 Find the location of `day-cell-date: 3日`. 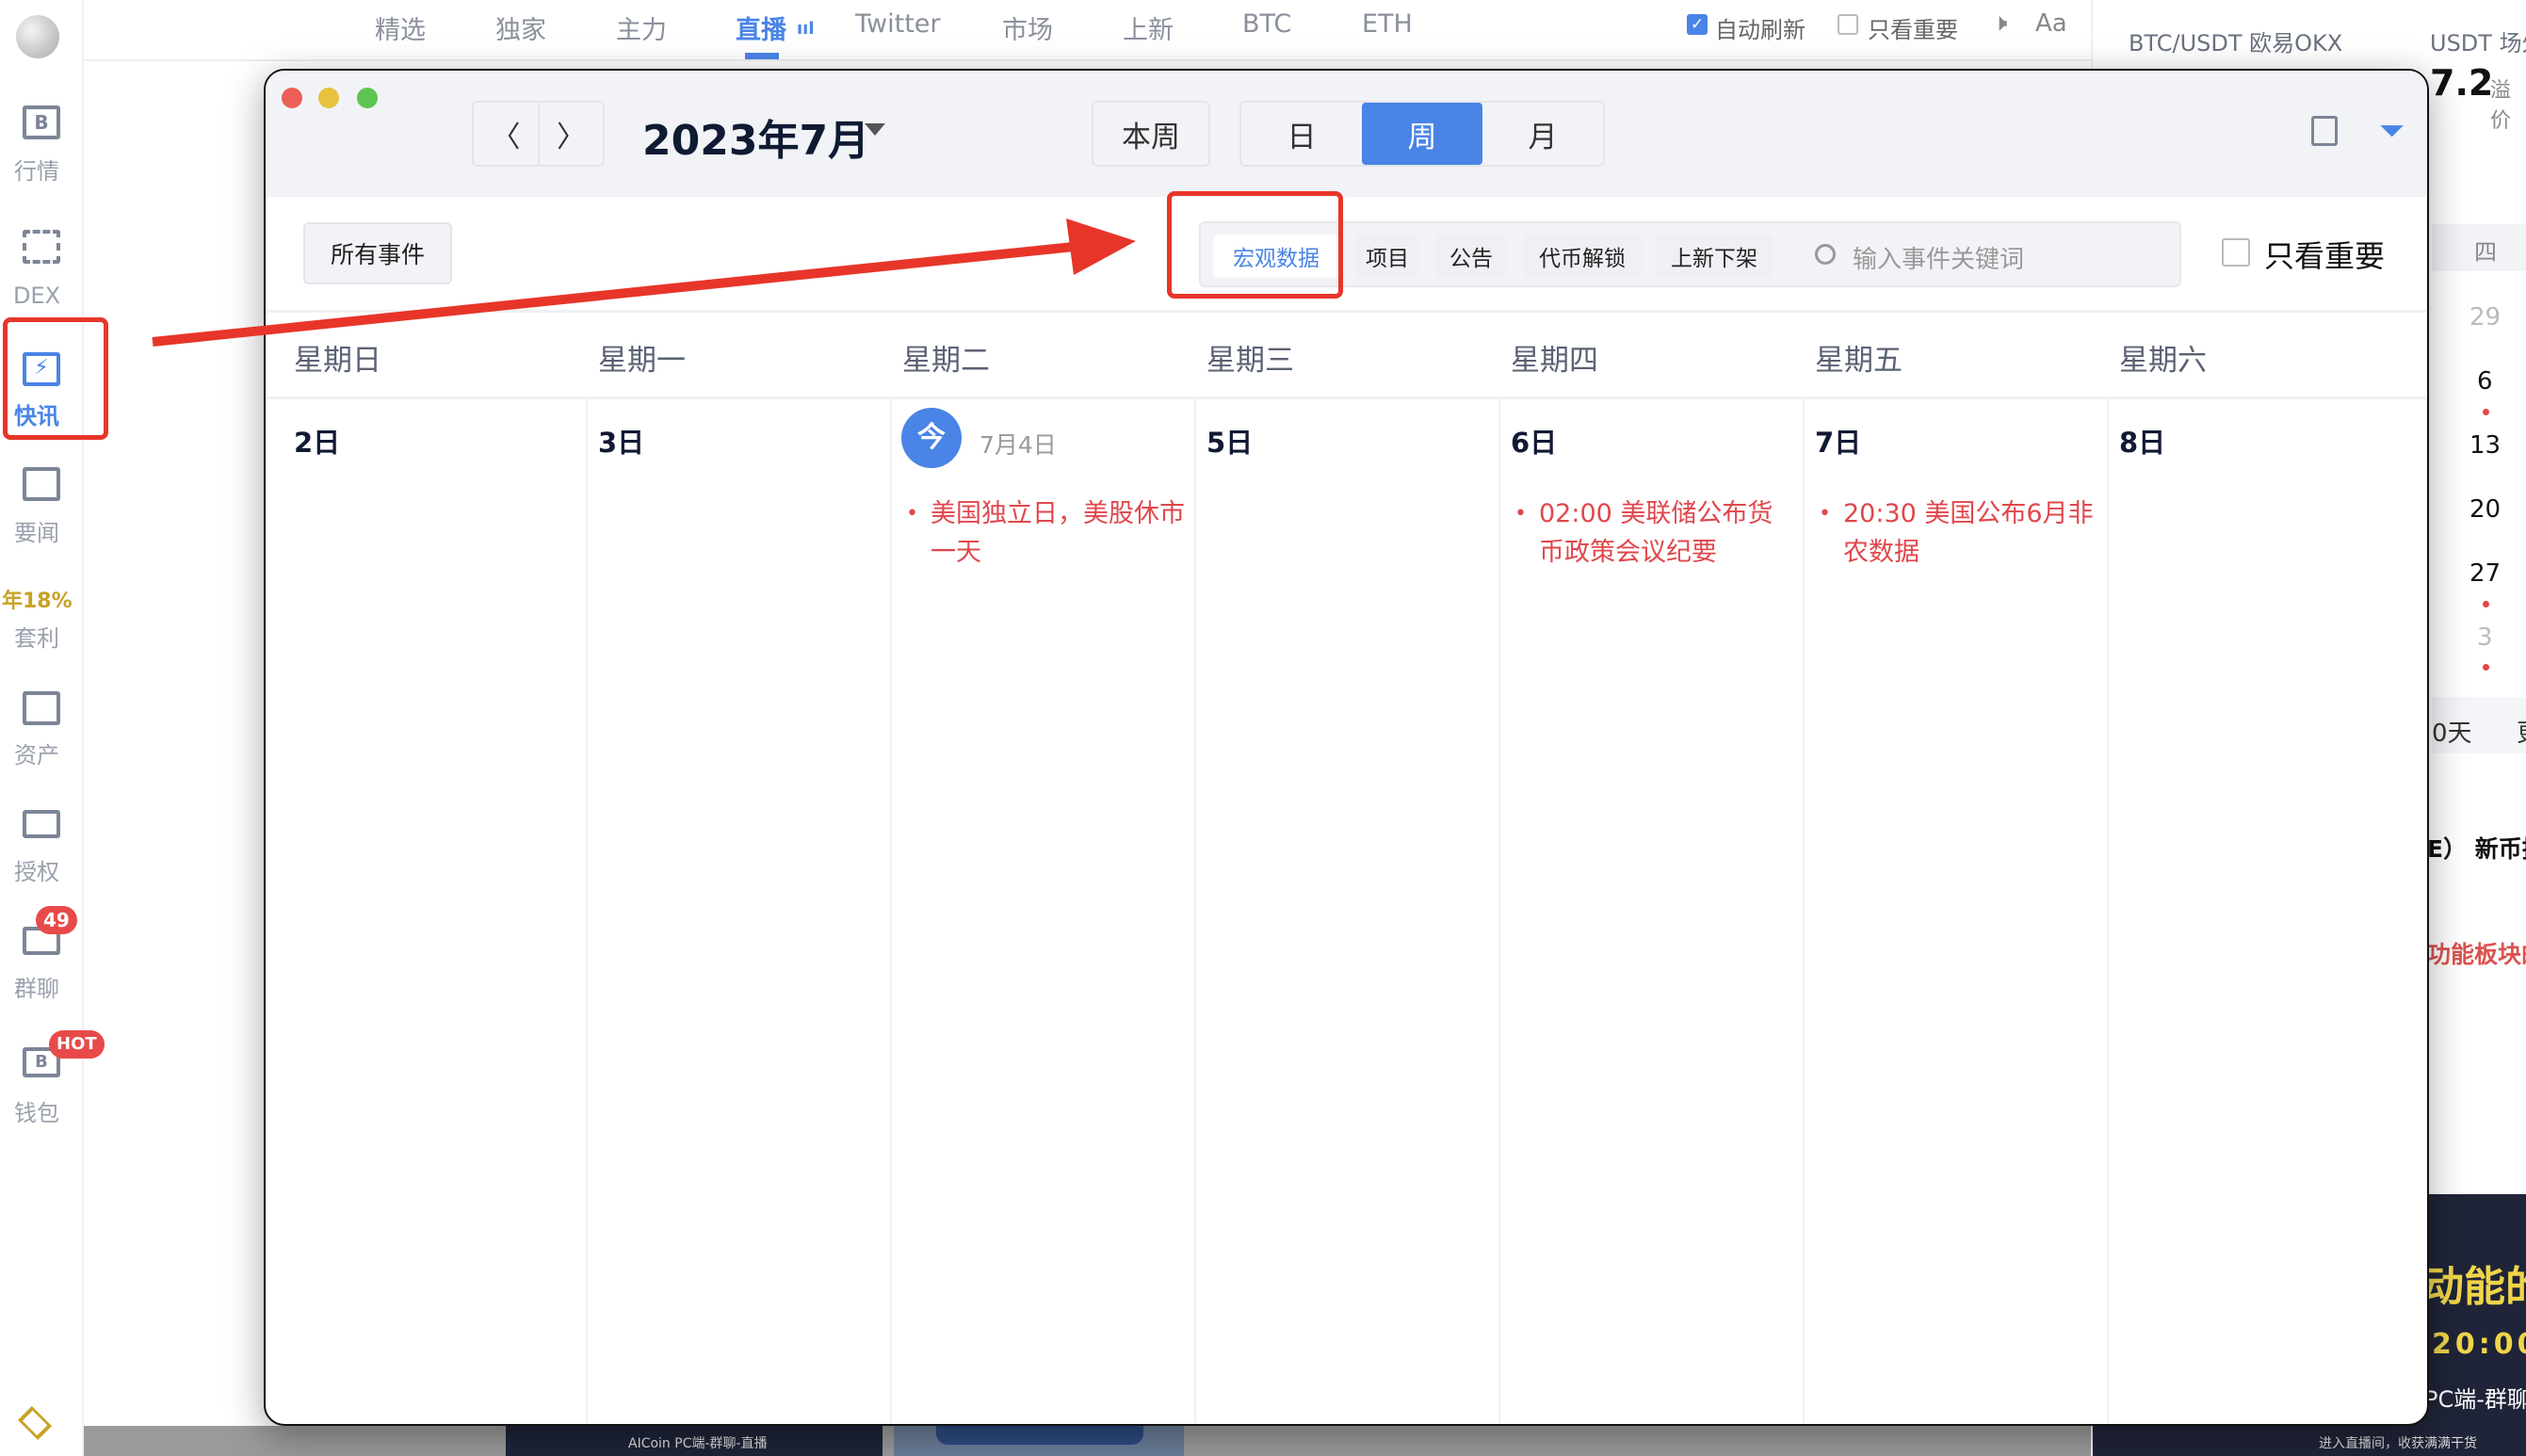

day-cell-date: 3日 is located at coordinates (621, 441).